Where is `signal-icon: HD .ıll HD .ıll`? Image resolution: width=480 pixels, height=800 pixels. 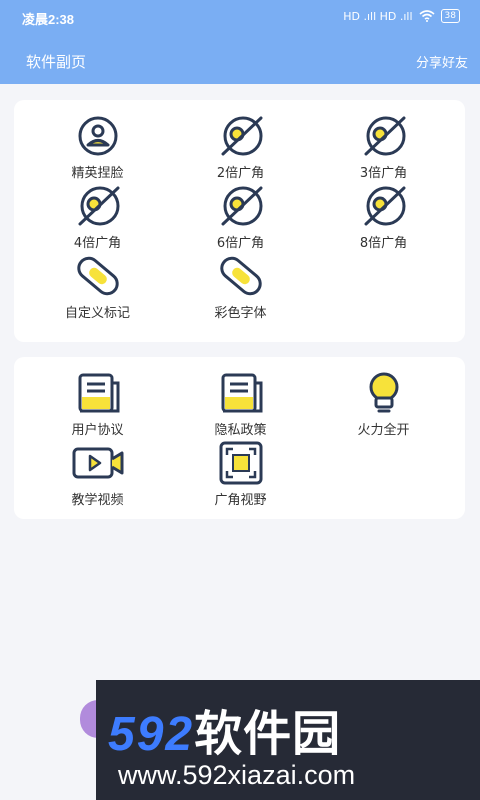 signal-icon: HD .ıll HD .ıll is located at coordinates (378, 16).